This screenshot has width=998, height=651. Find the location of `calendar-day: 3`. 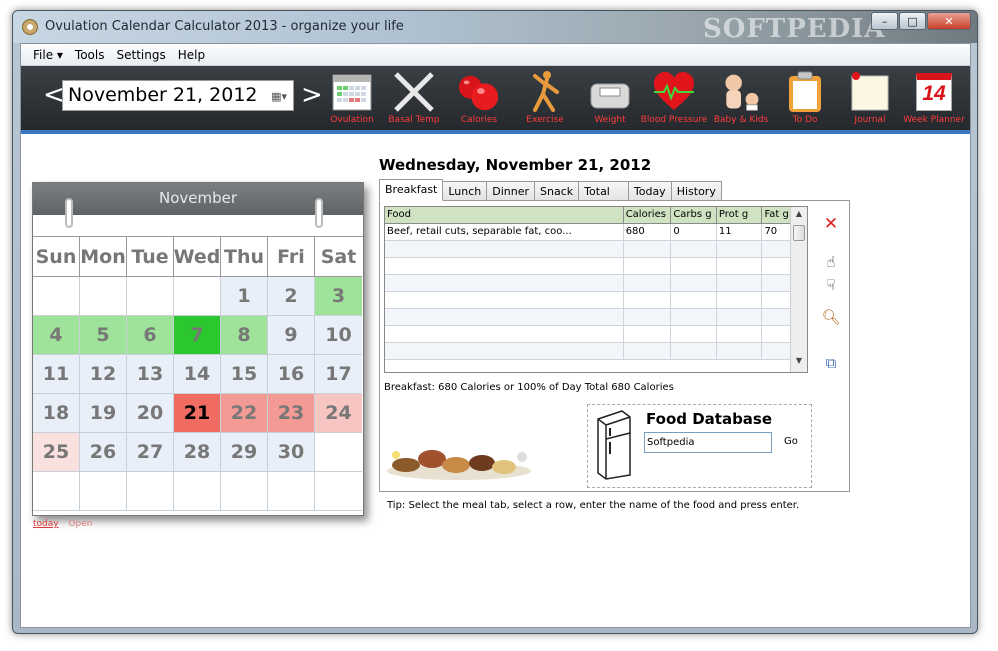

calendar-day: 3 is located at coordinates (338, 296).